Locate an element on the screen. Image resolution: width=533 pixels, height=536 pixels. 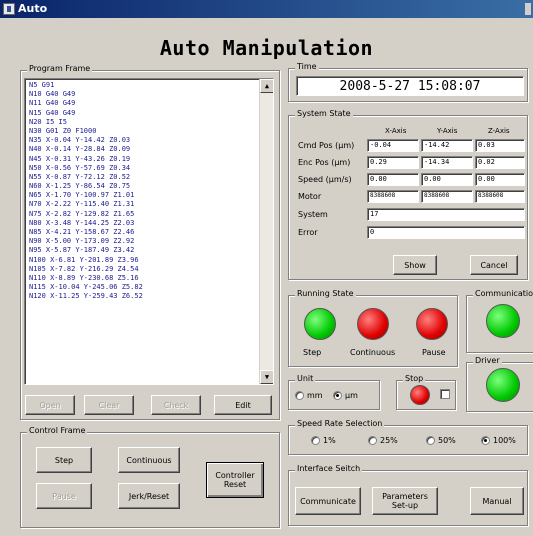
unit-um-label: μm is located at coordinates (351, 395).